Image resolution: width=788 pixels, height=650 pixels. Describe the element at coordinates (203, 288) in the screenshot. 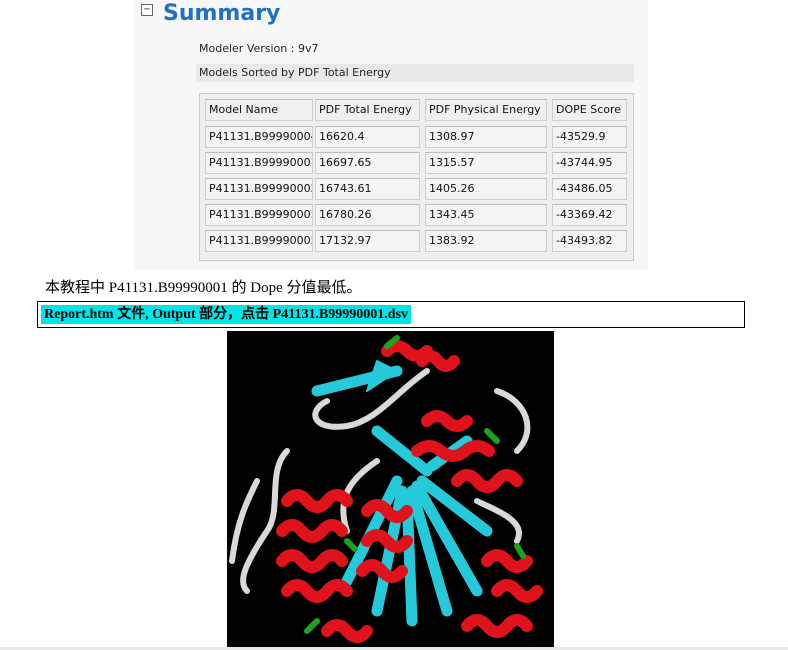

I see `body-text: 本教程中 P41131.B99990001 的 Dope 分值最低。` at that location.